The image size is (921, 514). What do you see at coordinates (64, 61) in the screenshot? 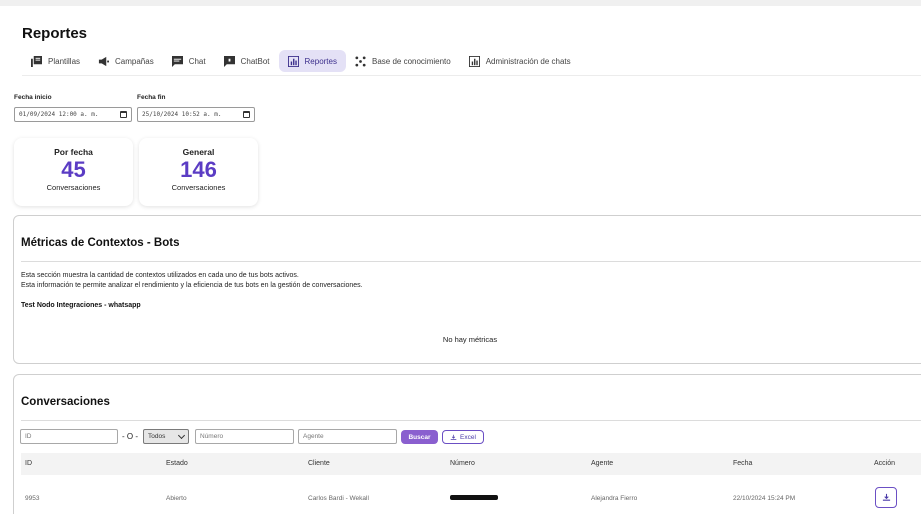
I see `tab-label: Plantillas` at bounding box center [64, 61].